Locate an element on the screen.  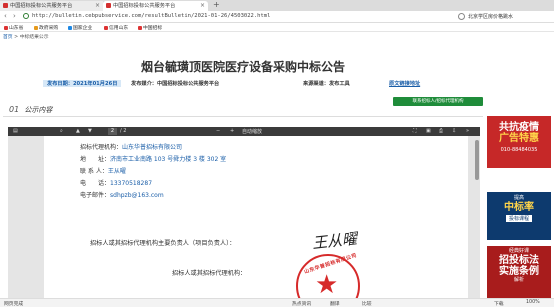
contact-agency-button: 联系招标人/招标代理机构 is located at coordinates (438, 101).